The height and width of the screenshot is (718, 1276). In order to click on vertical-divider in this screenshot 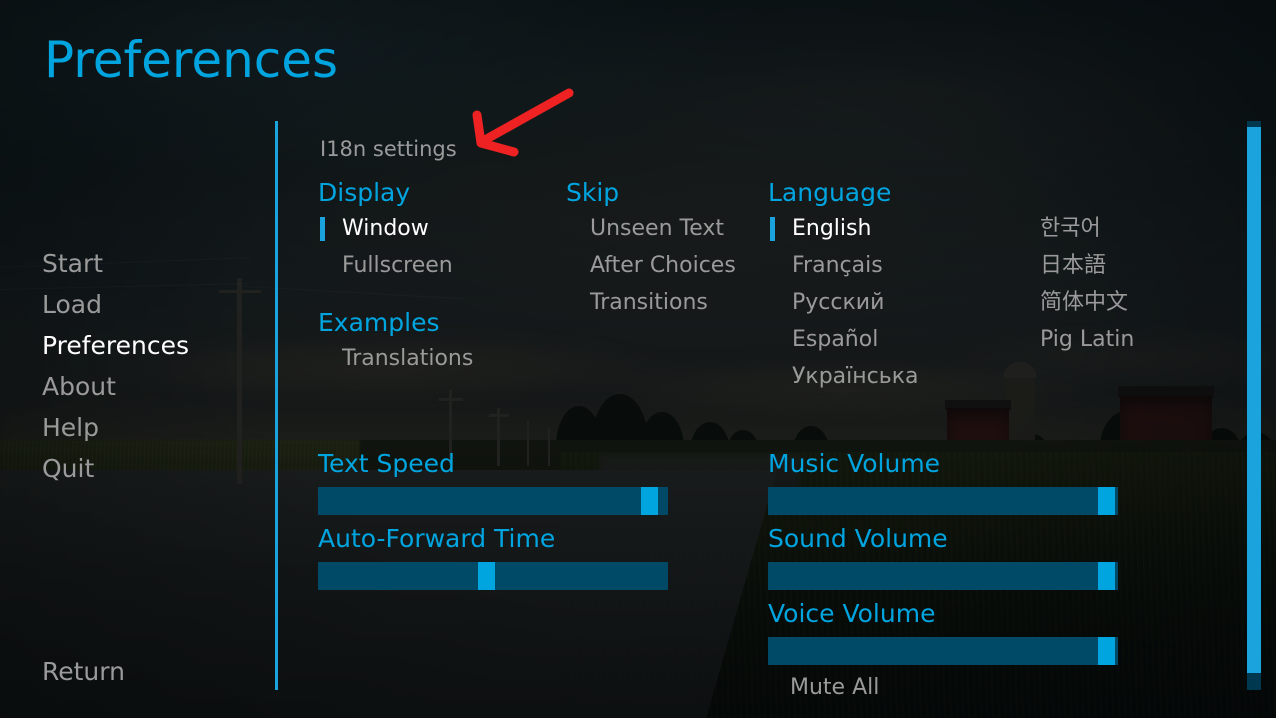, I will do `click(276, 405)`.